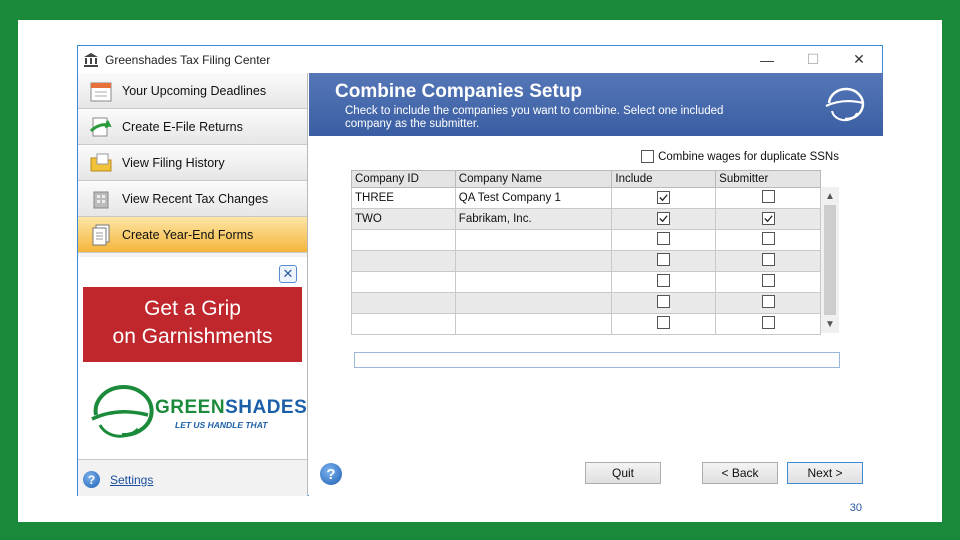  Describe the element at coordinates (101, 163) in the screenshot. I see `folder-icon` at that location.